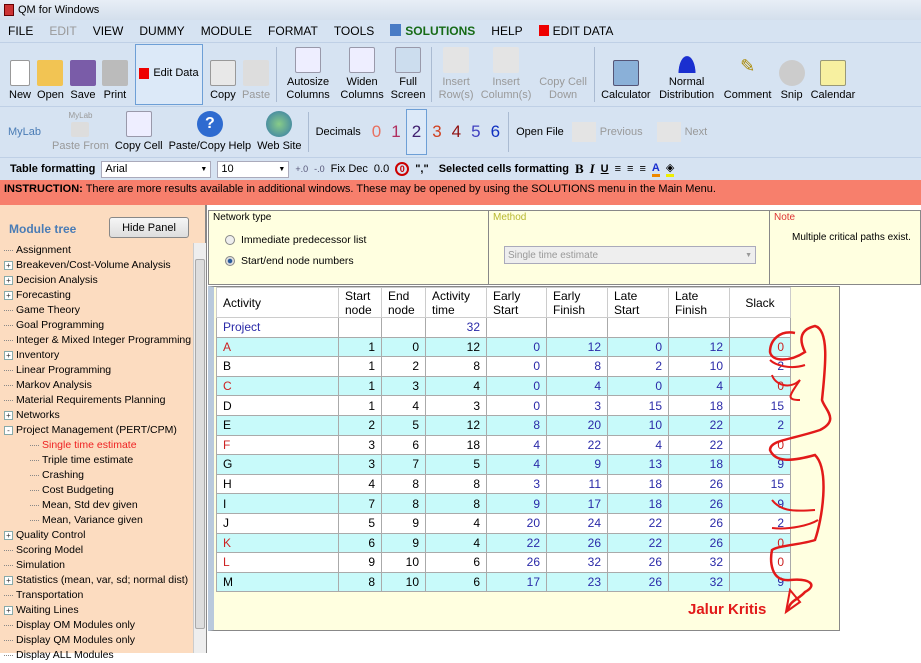 The height and width of the screenshot is (663, 921). I want to click on comment-button: ✎ Comment, so click(748, 74).